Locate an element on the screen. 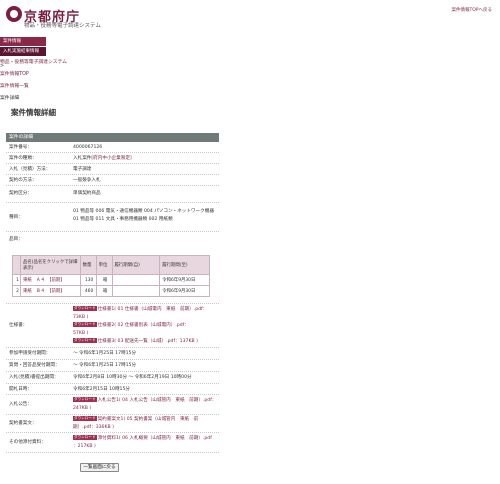 The height and width of the screenshot is (484, 500). col-name: 品名(品名をクリックで詳細表示) is located at coordinates (50, 265).